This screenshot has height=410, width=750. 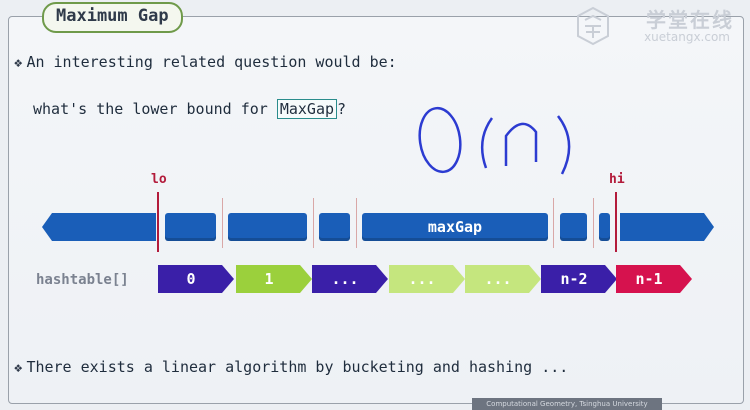 I want to click on handwritten-big-o-n, so click(x=494, y=140).